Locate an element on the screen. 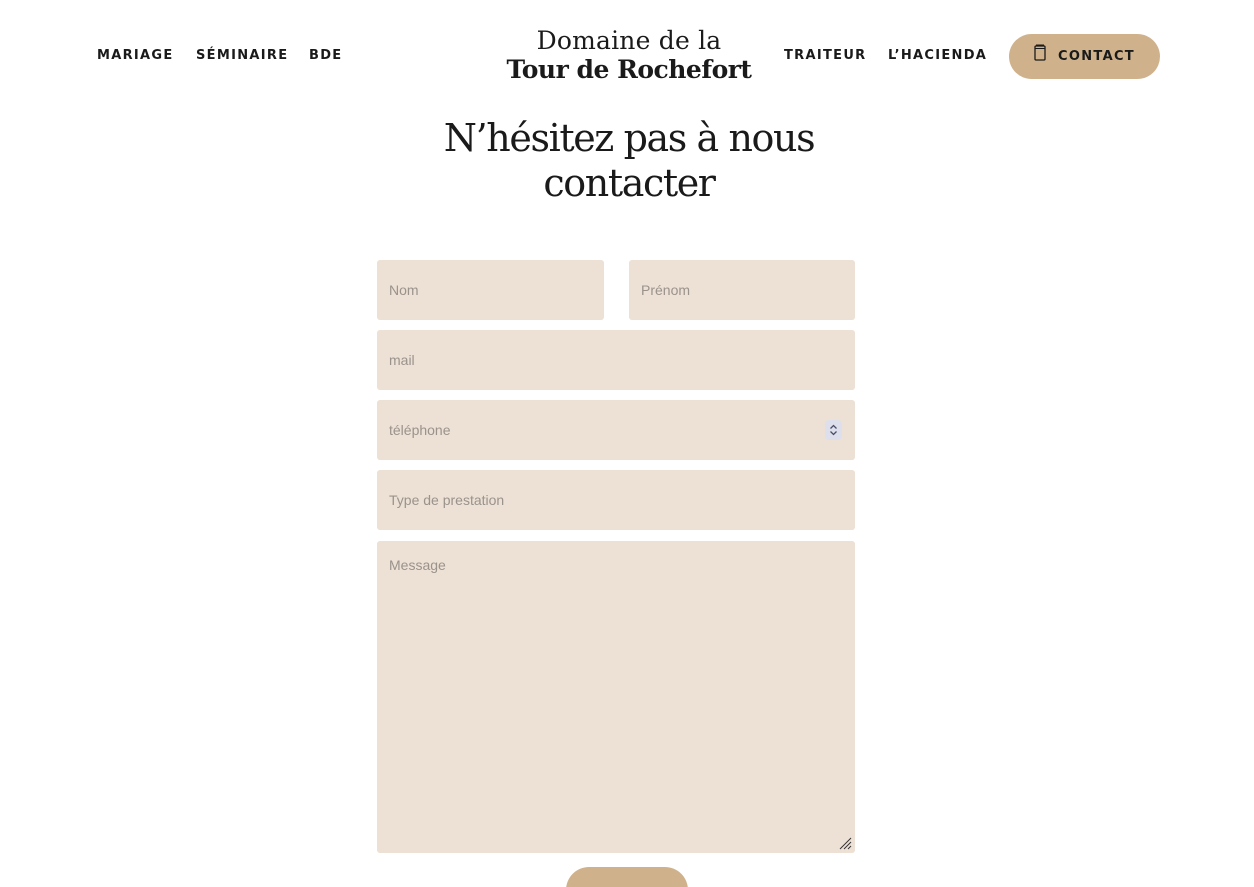  prenom-field-wrapper is located at coordinates (742, 290).